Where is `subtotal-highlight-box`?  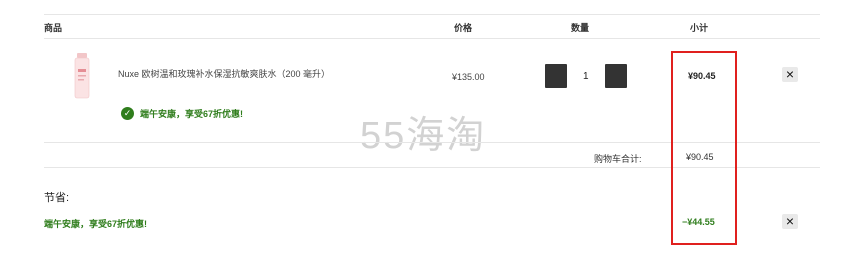
subtotal-highlight-box is located at coordinates (704, 148).